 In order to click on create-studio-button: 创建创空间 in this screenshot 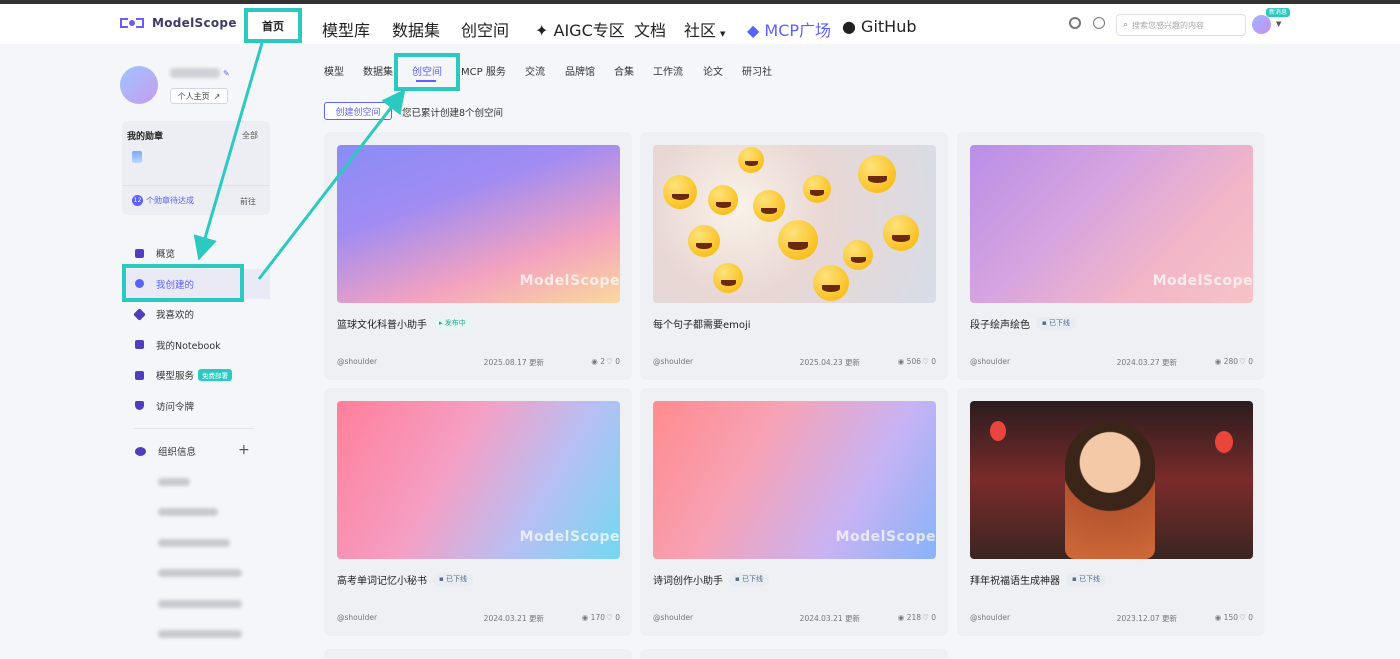, I will do `click(358, 111)`.